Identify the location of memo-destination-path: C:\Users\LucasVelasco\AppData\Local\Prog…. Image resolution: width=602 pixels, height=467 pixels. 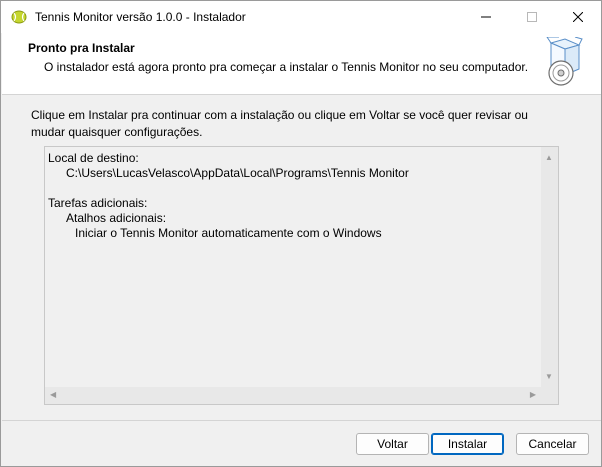
(237, 173).